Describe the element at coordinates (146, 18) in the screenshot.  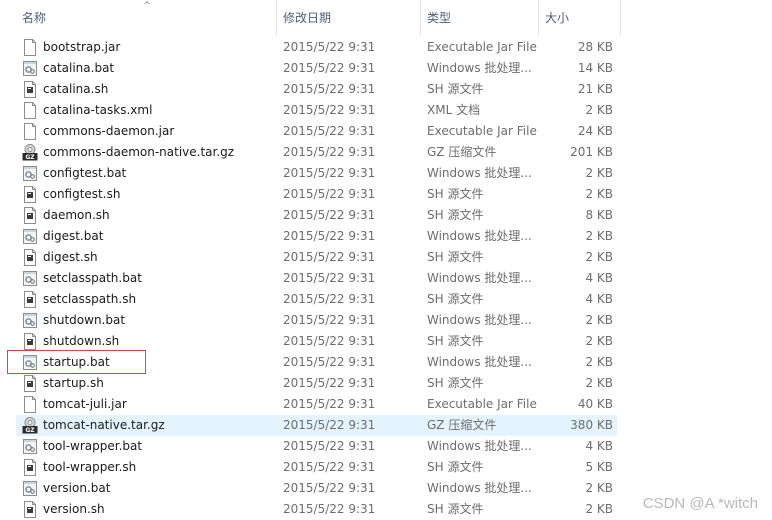
I see `column-header-name: 名称` at that location.